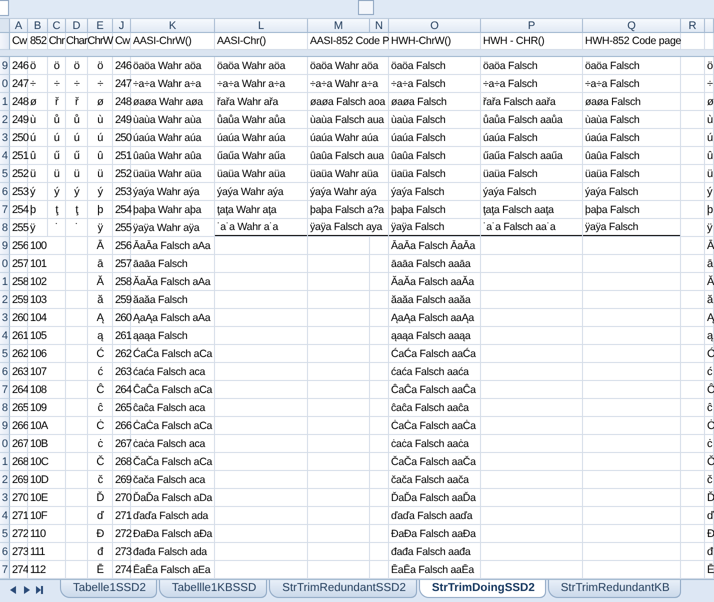  What do you see at coordinates (709, 354) in the screenshot?
I see `table-cell-text: Ć` at bounding box center [709, 354].